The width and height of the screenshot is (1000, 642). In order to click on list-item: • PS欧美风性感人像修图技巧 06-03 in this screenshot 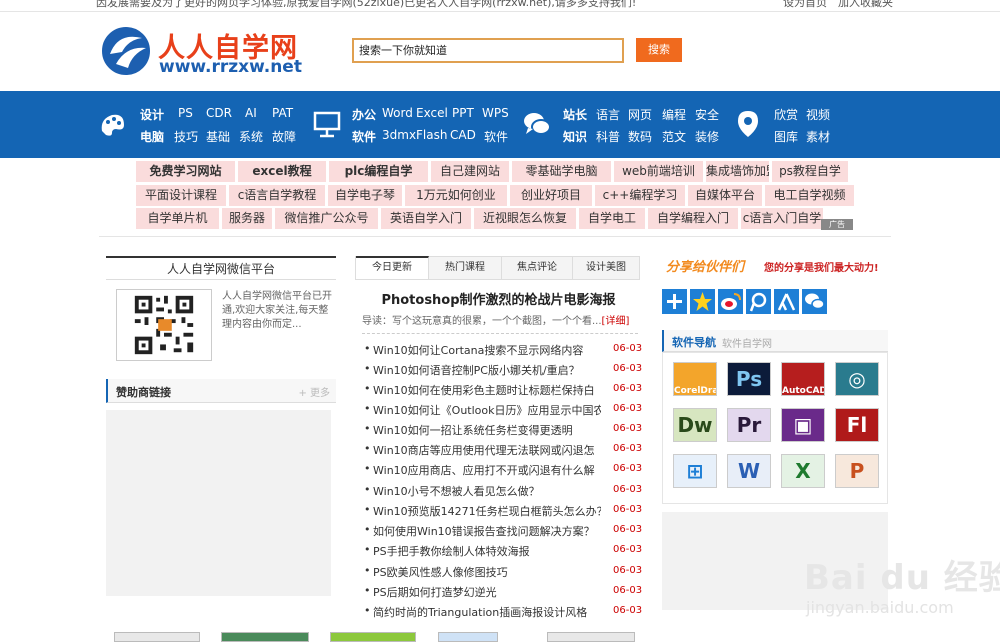, I will do `click(503, 574)`.